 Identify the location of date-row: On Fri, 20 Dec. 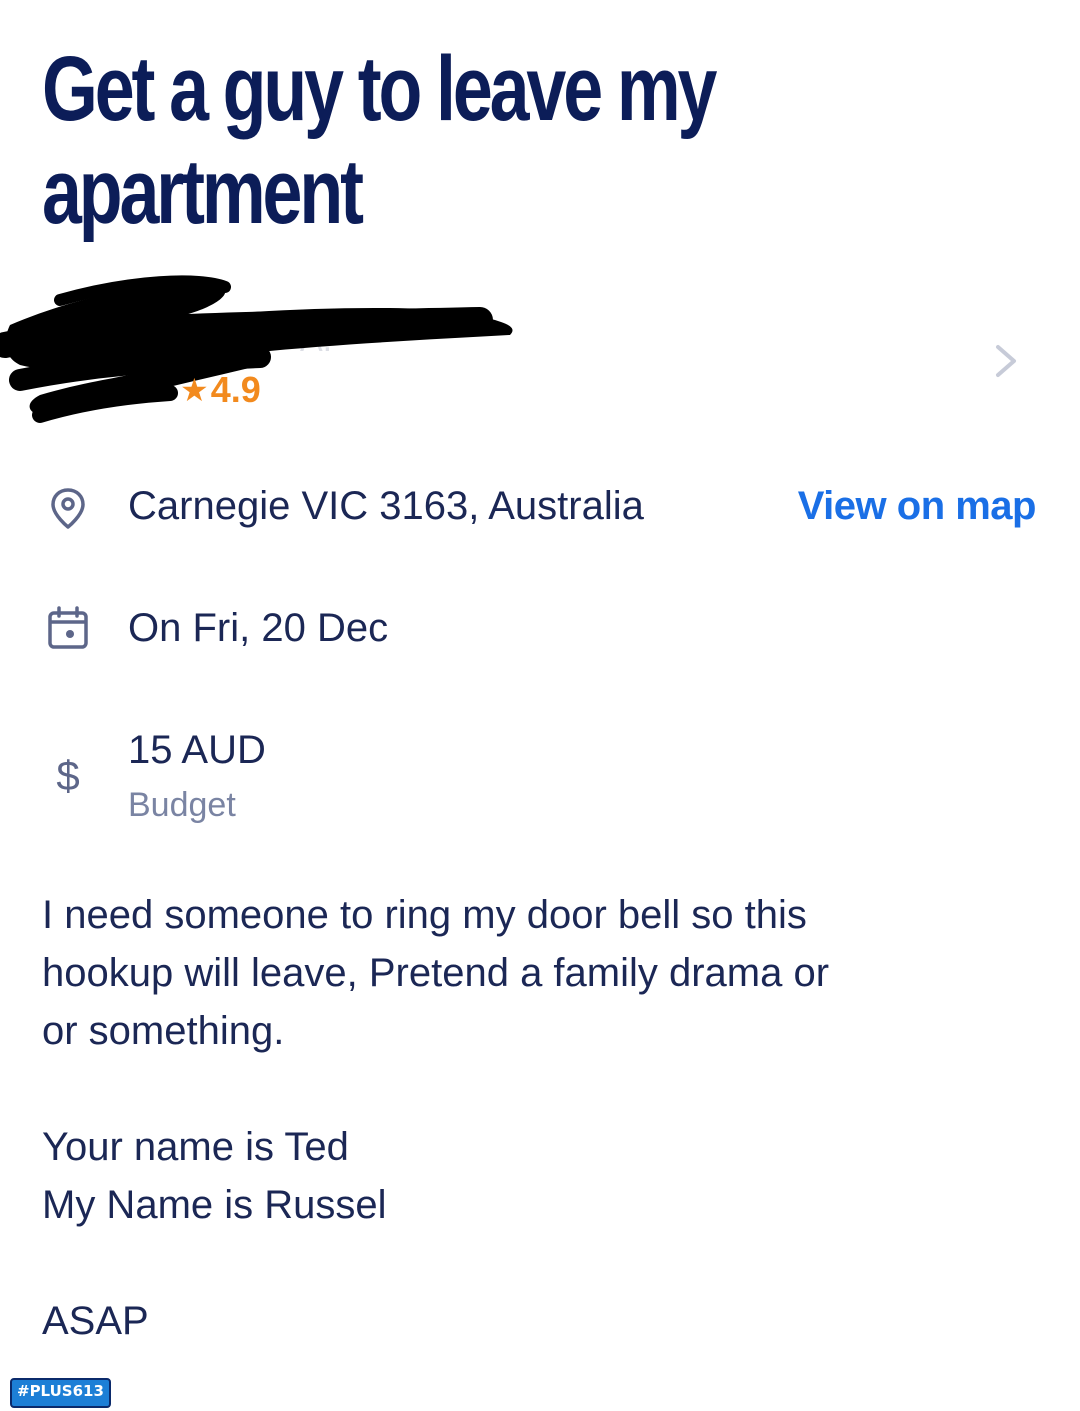
(540, 632).